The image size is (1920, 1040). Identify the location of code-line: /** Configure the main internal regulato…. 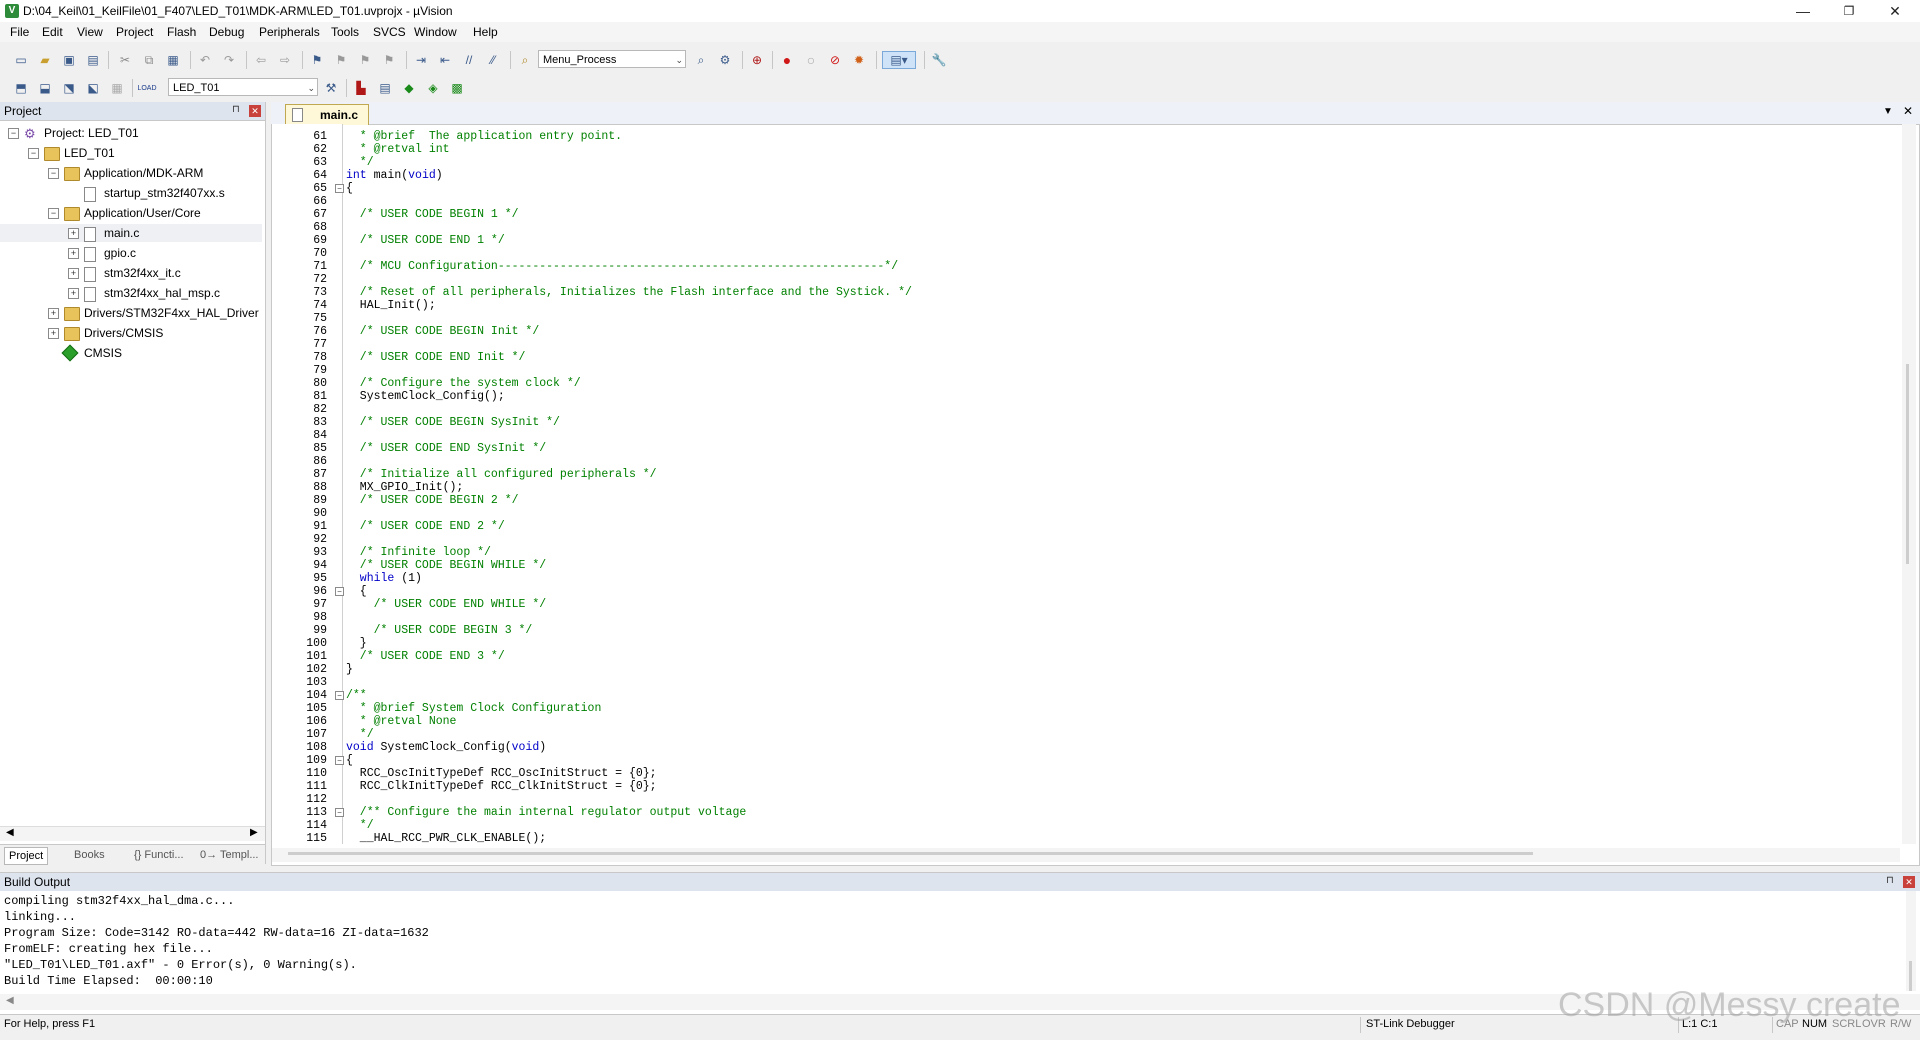
(546, 812).